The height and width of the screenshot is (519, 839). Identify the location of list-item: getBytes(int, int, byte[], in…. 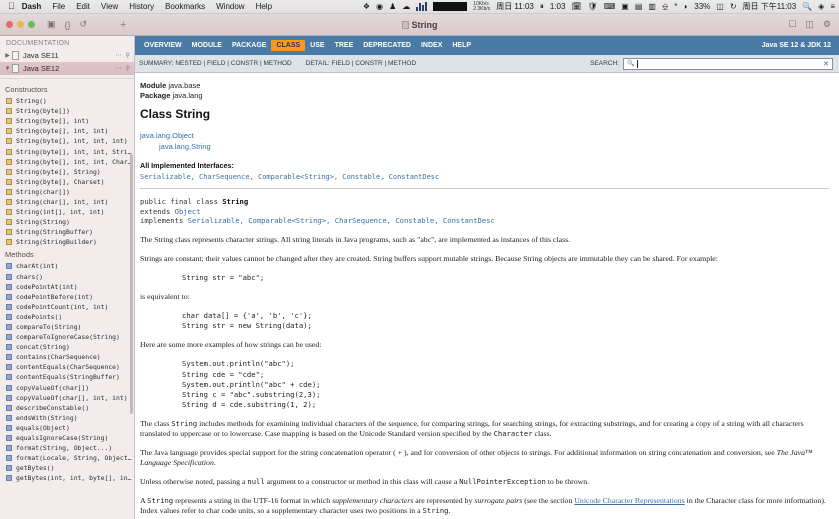
(67, 478).